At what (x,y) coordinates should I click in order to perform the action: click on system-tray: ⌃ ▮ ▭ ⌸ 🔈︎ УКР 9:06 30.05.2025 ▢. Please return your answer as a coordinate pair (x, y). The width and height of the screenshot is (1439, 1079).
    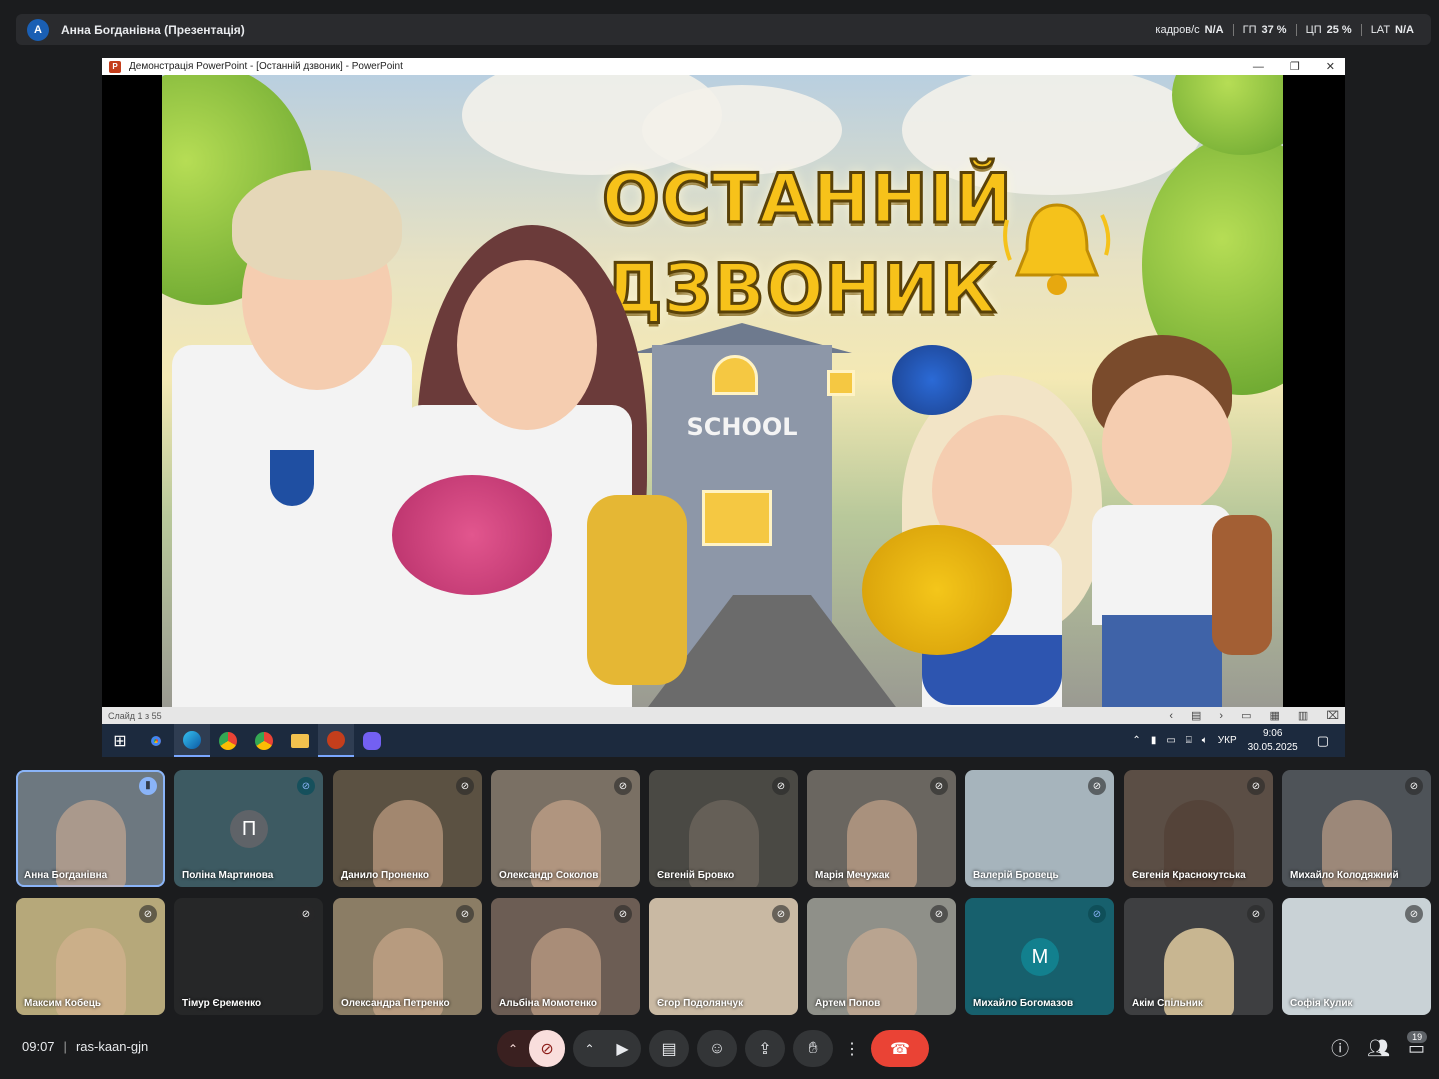
    Looking at the image, I should click on (1236, 740).